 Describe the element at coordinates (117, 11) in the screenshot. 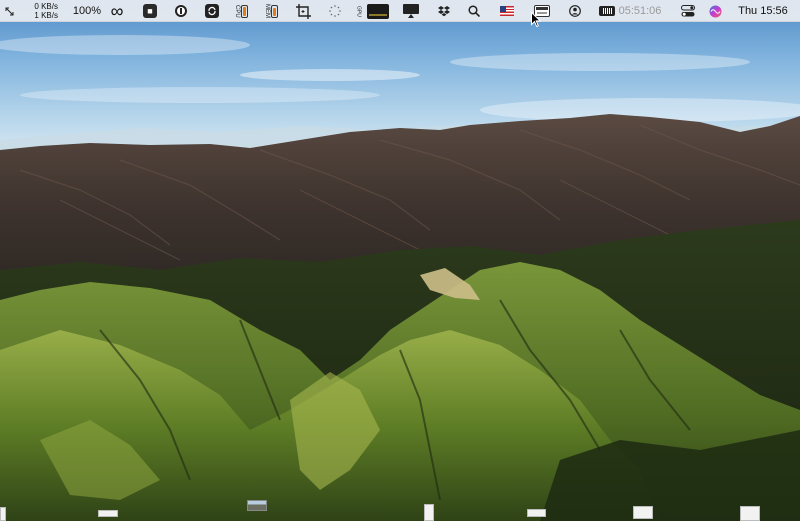

I see `infinity-icon: ∞` at that location.